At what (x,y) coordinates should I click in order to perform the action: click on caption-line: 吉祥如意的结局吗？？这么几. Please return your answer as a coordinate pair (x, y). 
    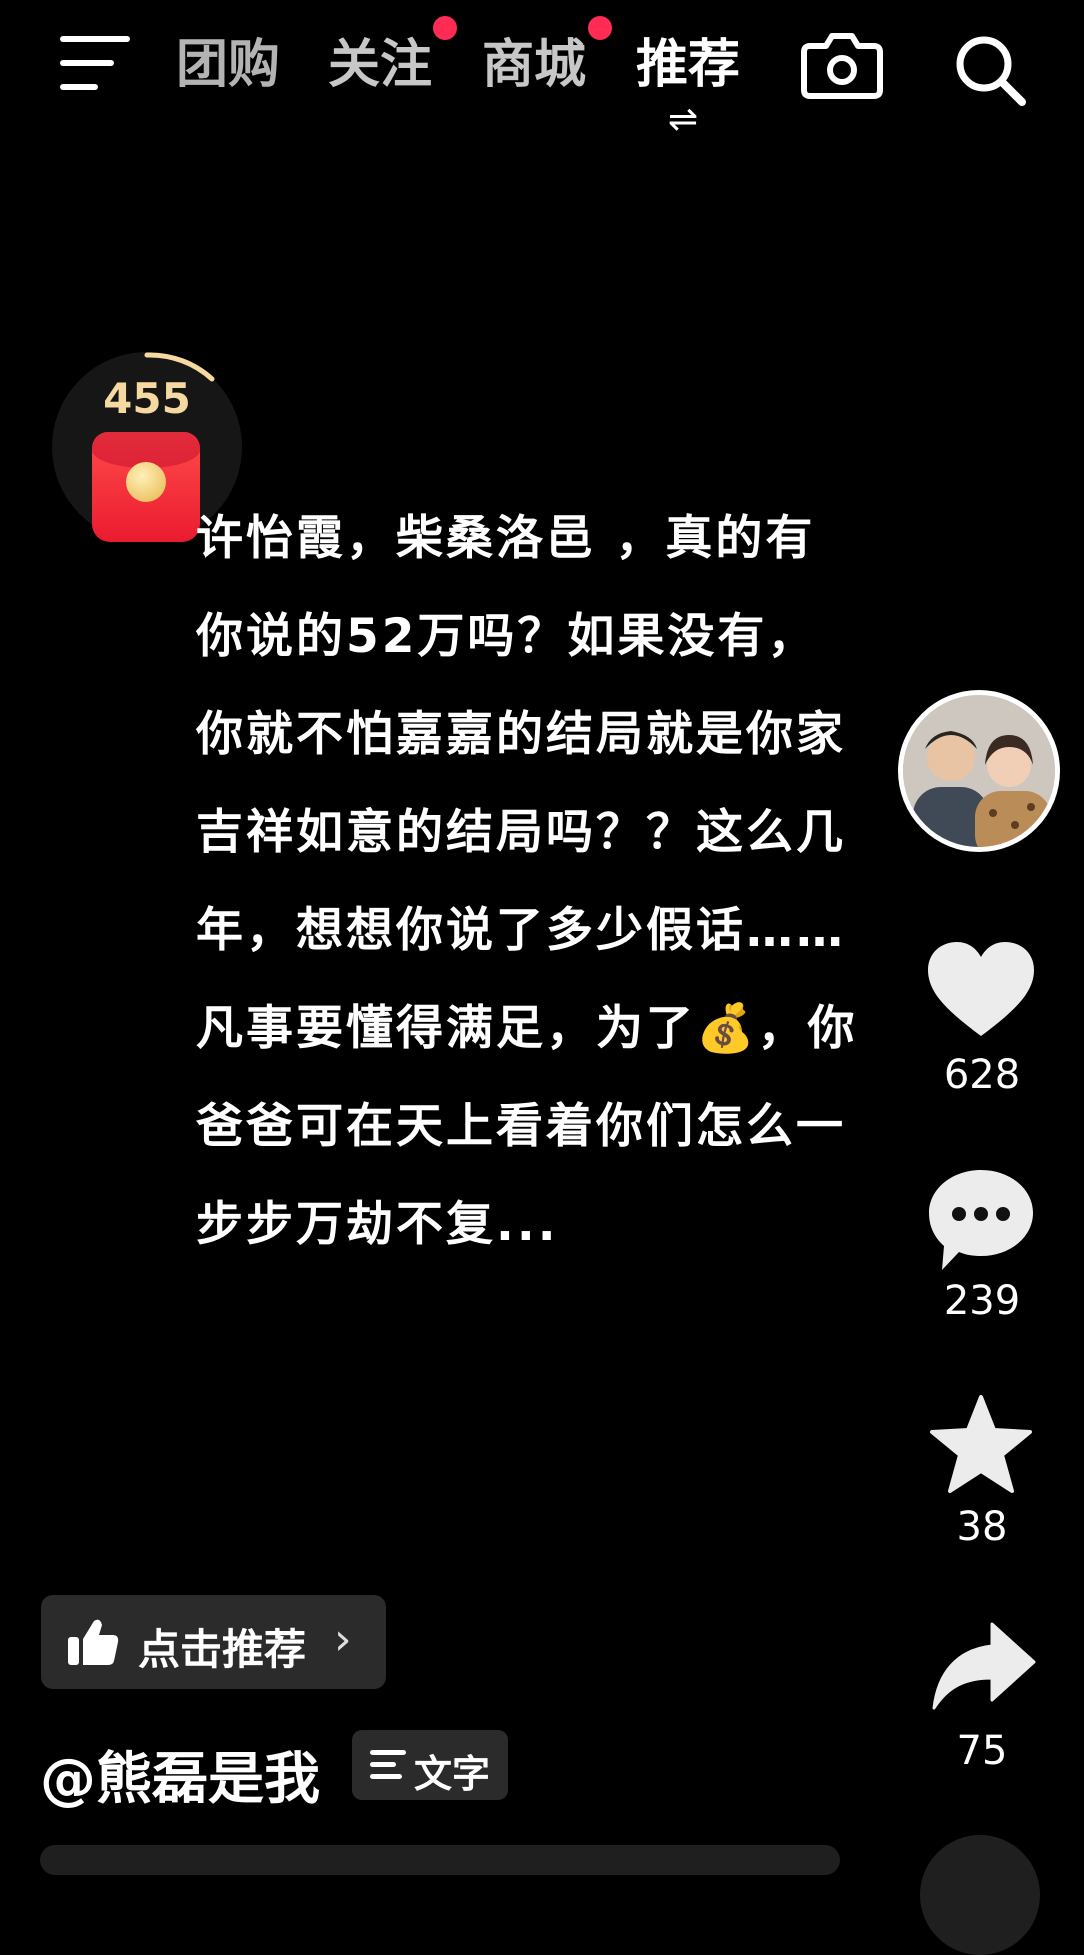
    Looking at the image, I should click on (521, 832).